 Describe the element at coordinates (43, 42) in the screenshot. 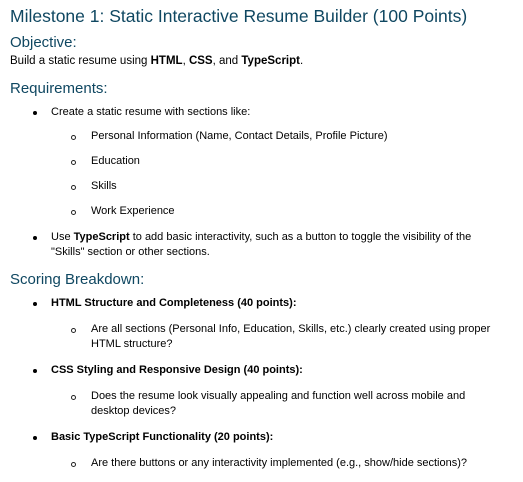

I see `objective-heading: Objective:` at that location.